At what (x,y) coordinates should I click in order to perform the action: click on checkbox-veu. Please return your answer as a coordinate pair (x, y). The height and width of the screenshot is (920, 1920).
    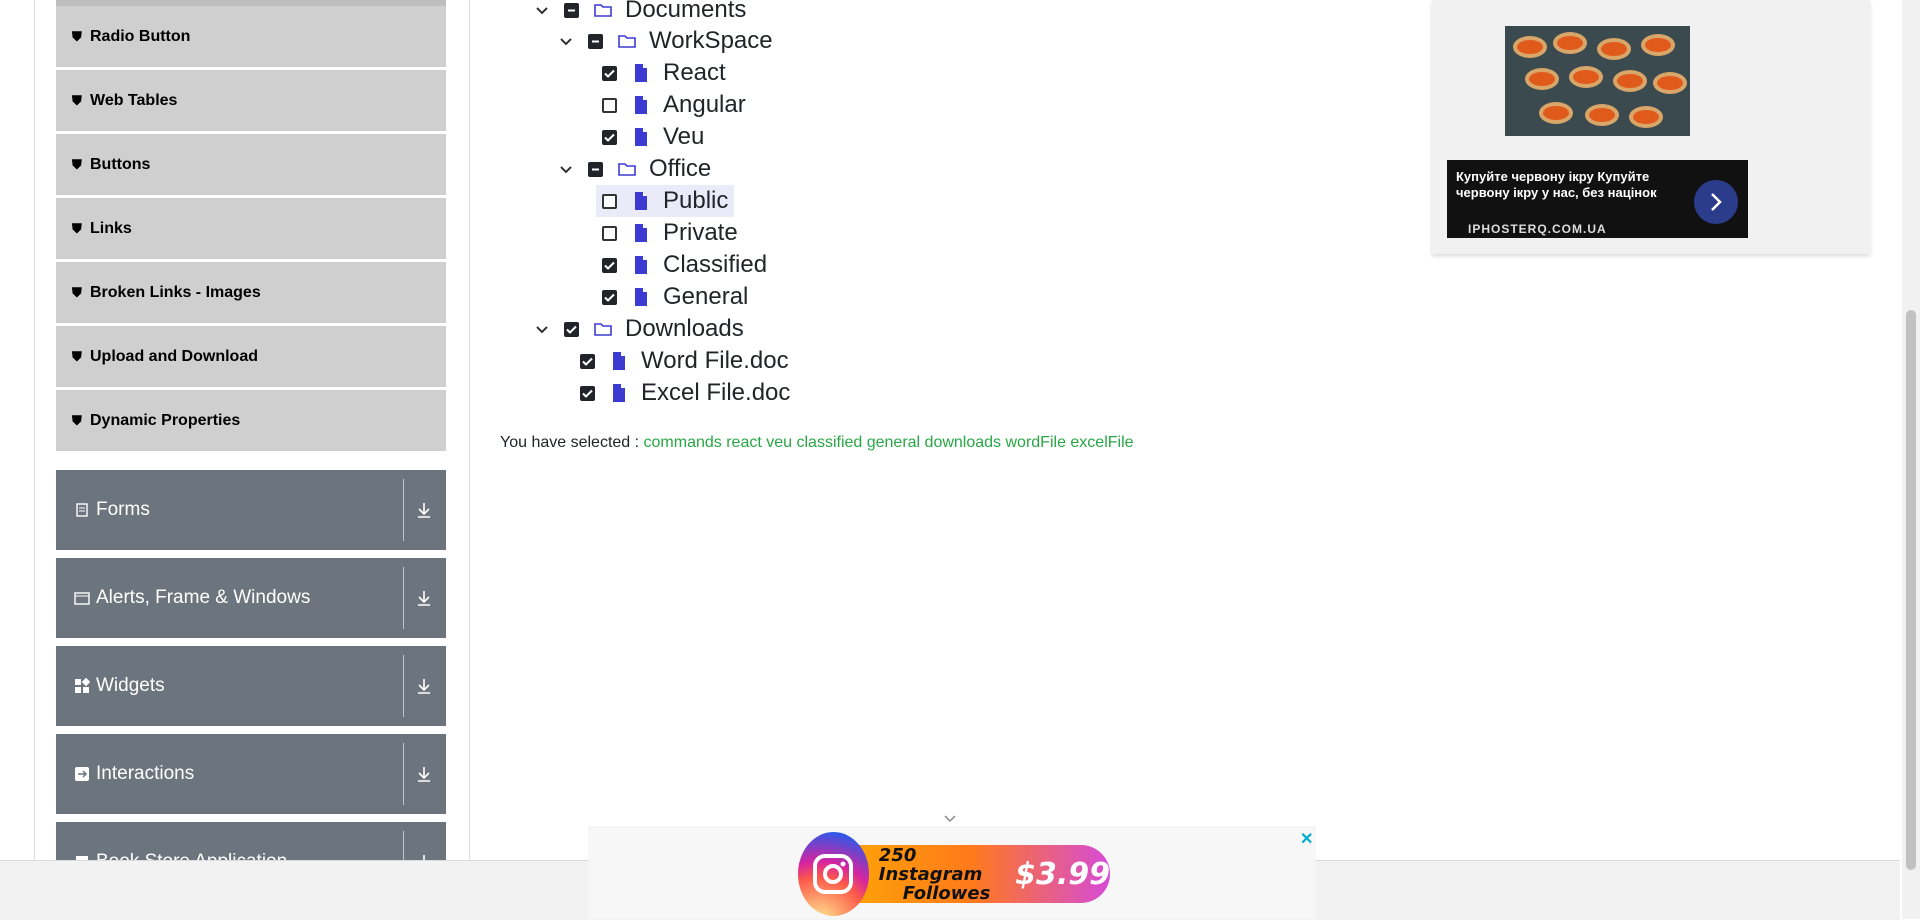
    Looking at the image, I should click on (609, 137).